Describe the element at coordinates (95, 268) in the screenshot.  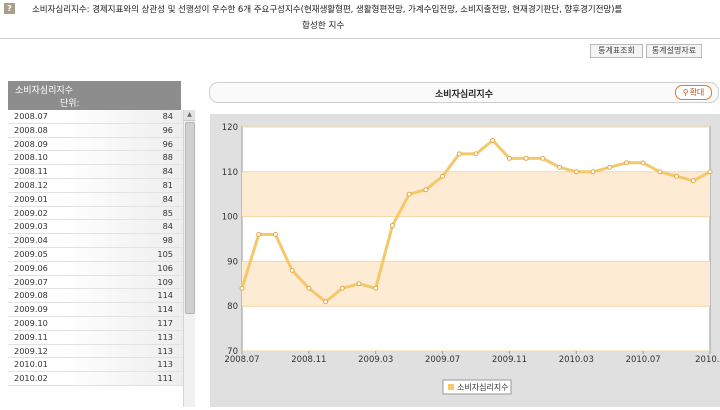
I see `table-row: 2009.06 106` at that location.